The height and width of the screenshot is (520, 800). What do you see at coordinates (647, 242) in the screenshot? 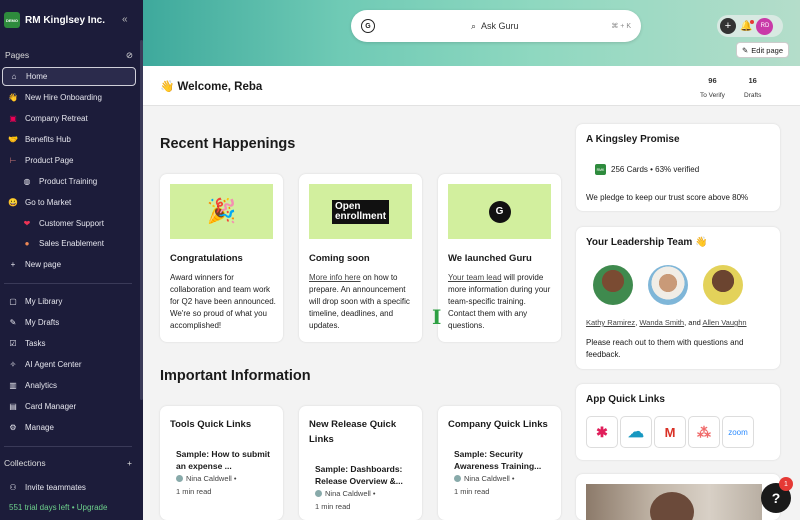
I see `card-title: Your Leadership Team 👋` at bounding box center [647, 242].